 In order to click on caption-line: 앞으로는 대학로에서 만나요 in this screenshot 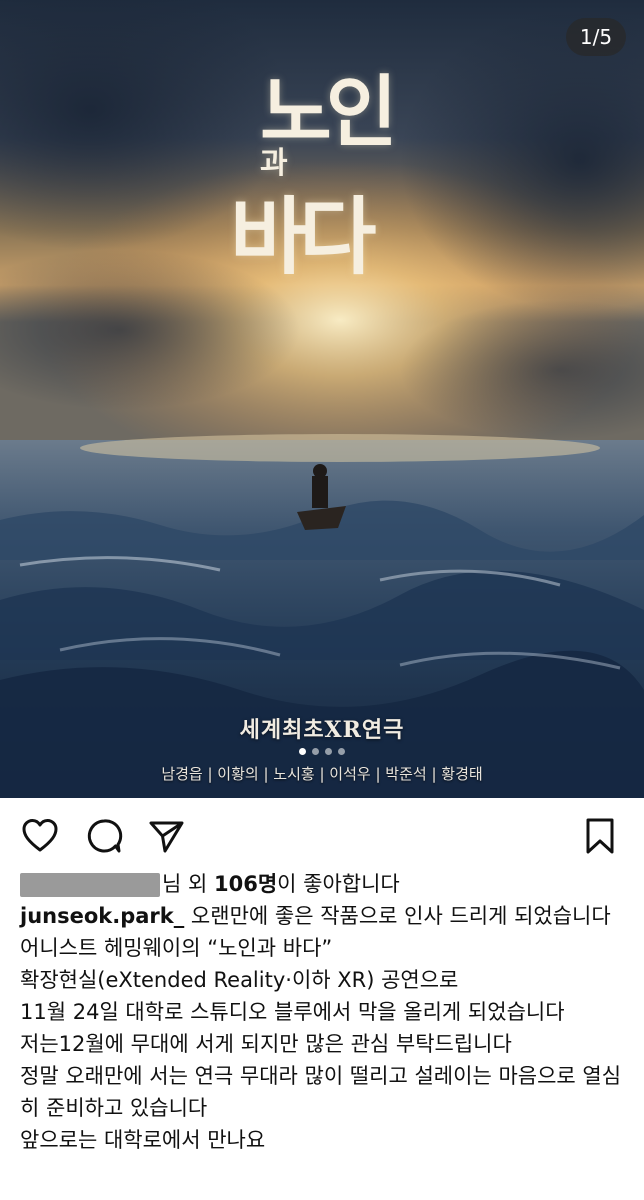, I will do `click(143, 1140)`.